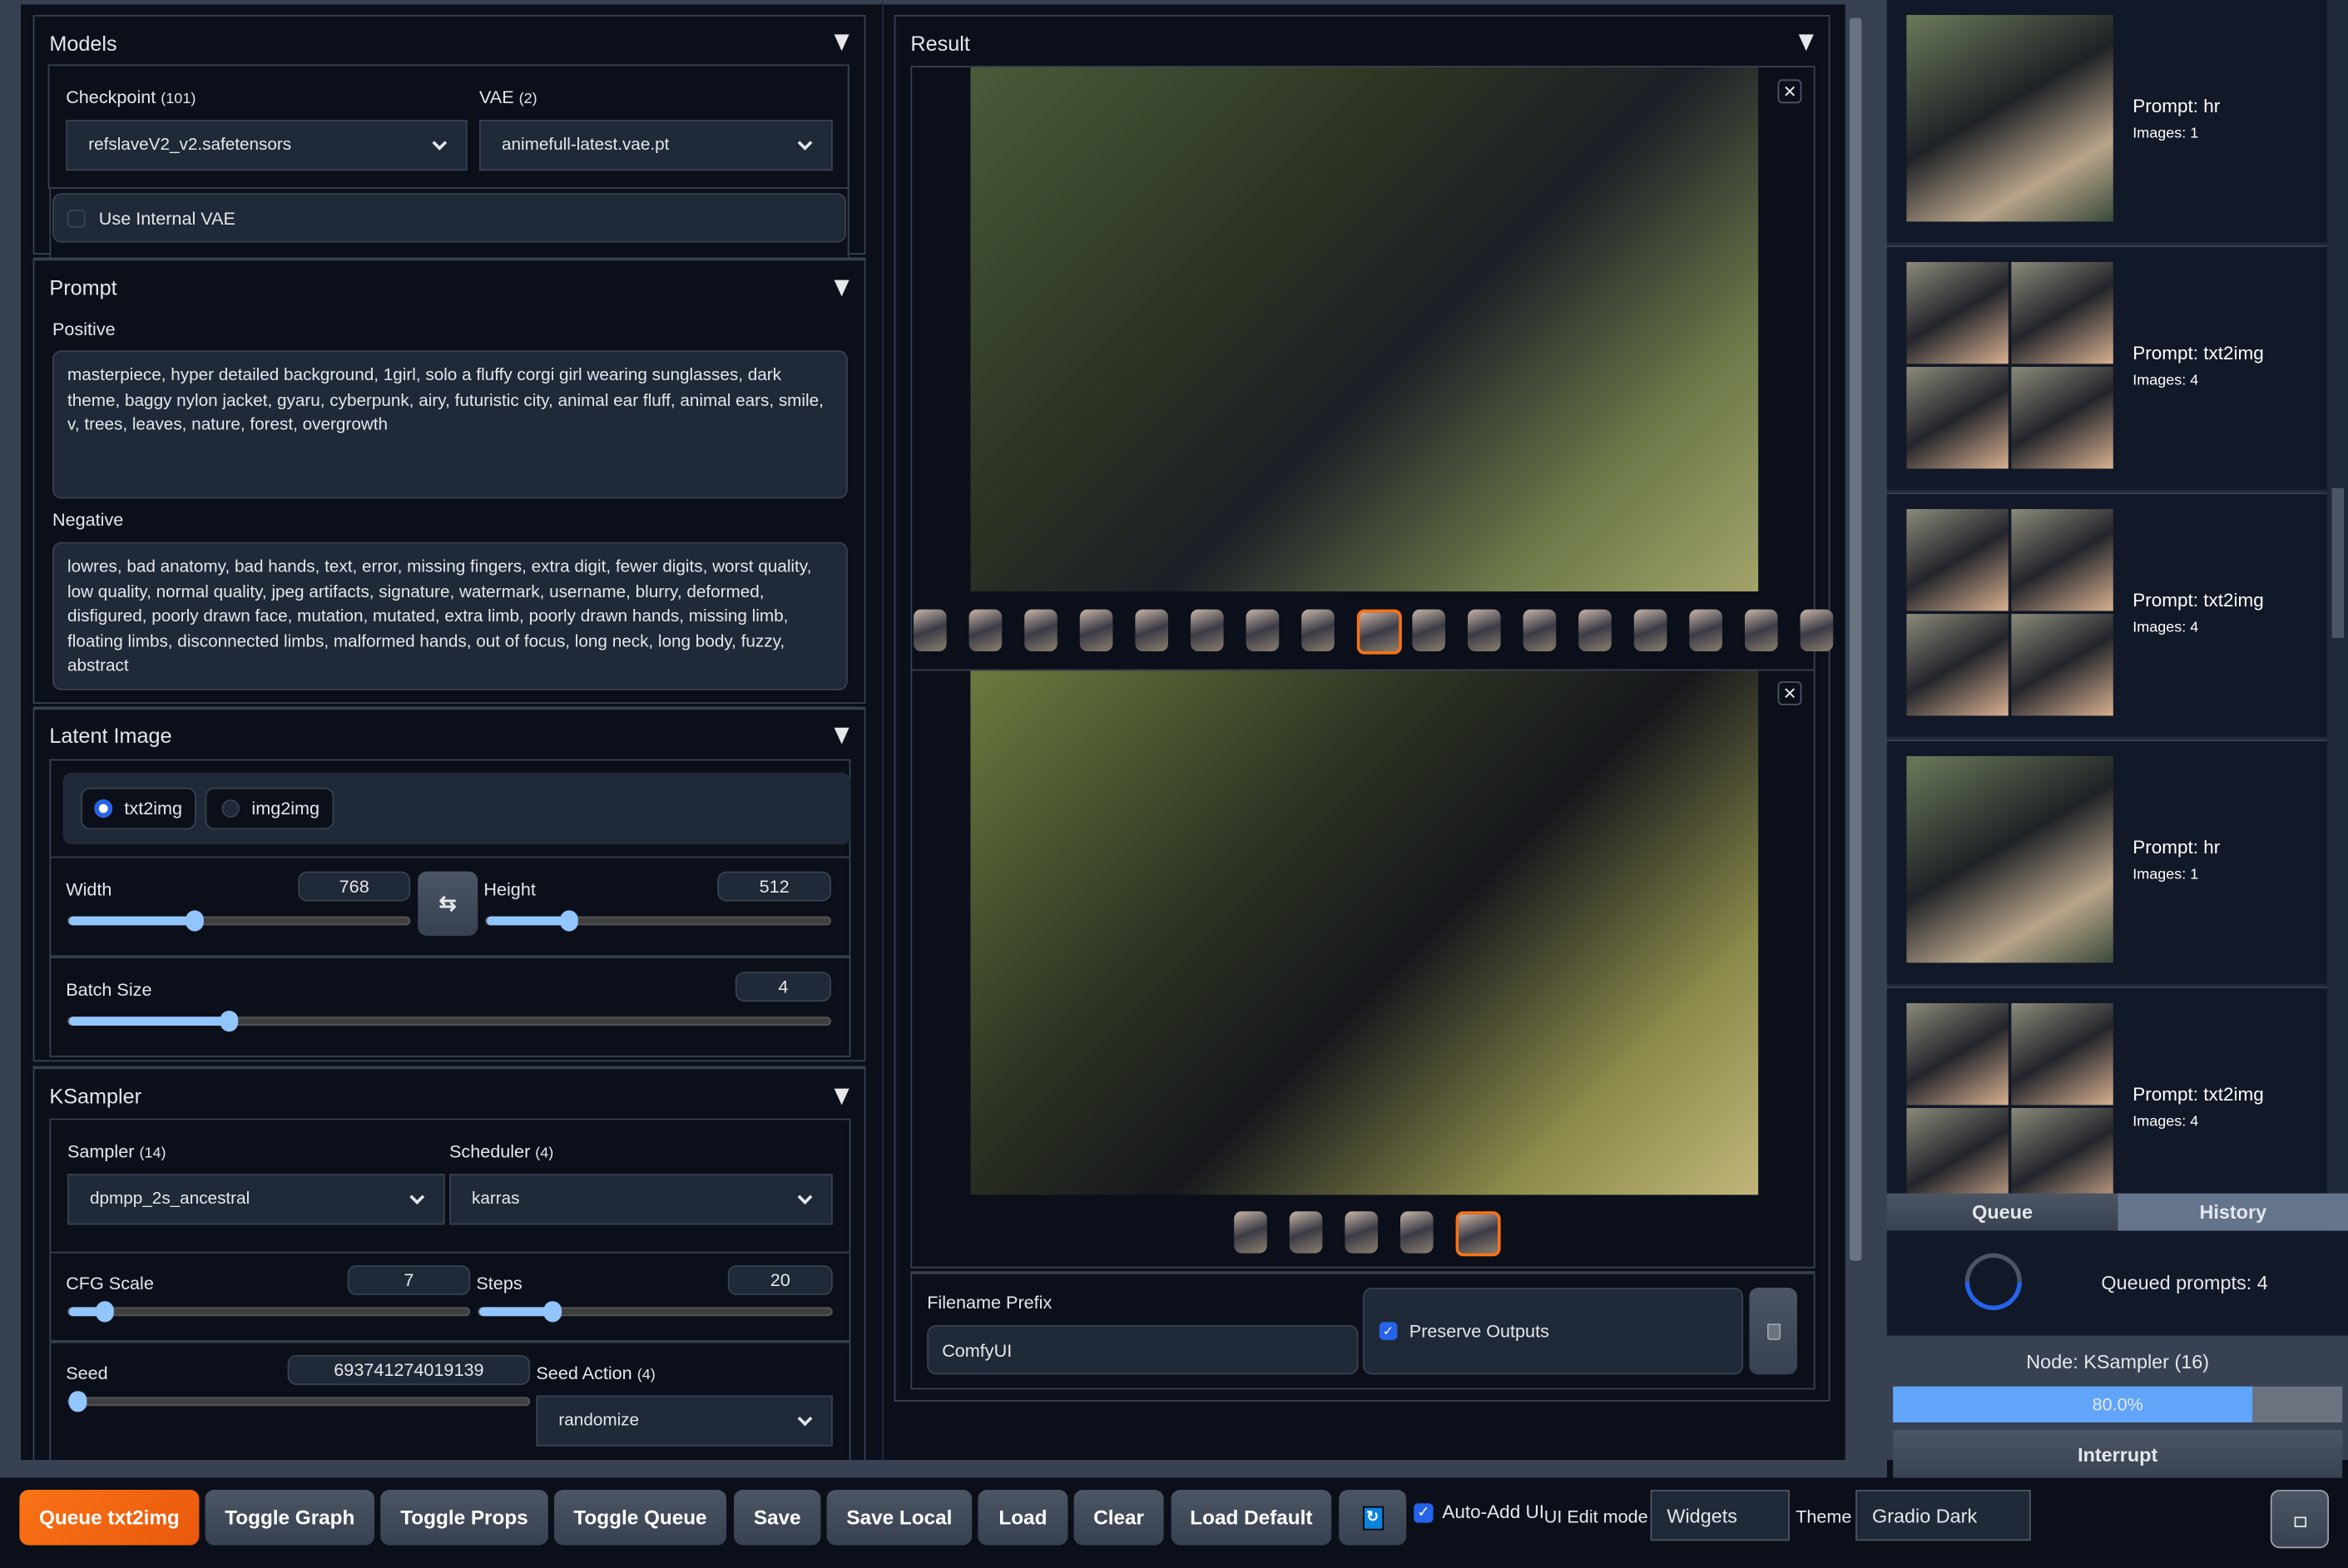  What do you see at coordinates (1373, 1518) in the screenshot?
I see `refresh-button: ↻` at bounding box center [1373, 1518].